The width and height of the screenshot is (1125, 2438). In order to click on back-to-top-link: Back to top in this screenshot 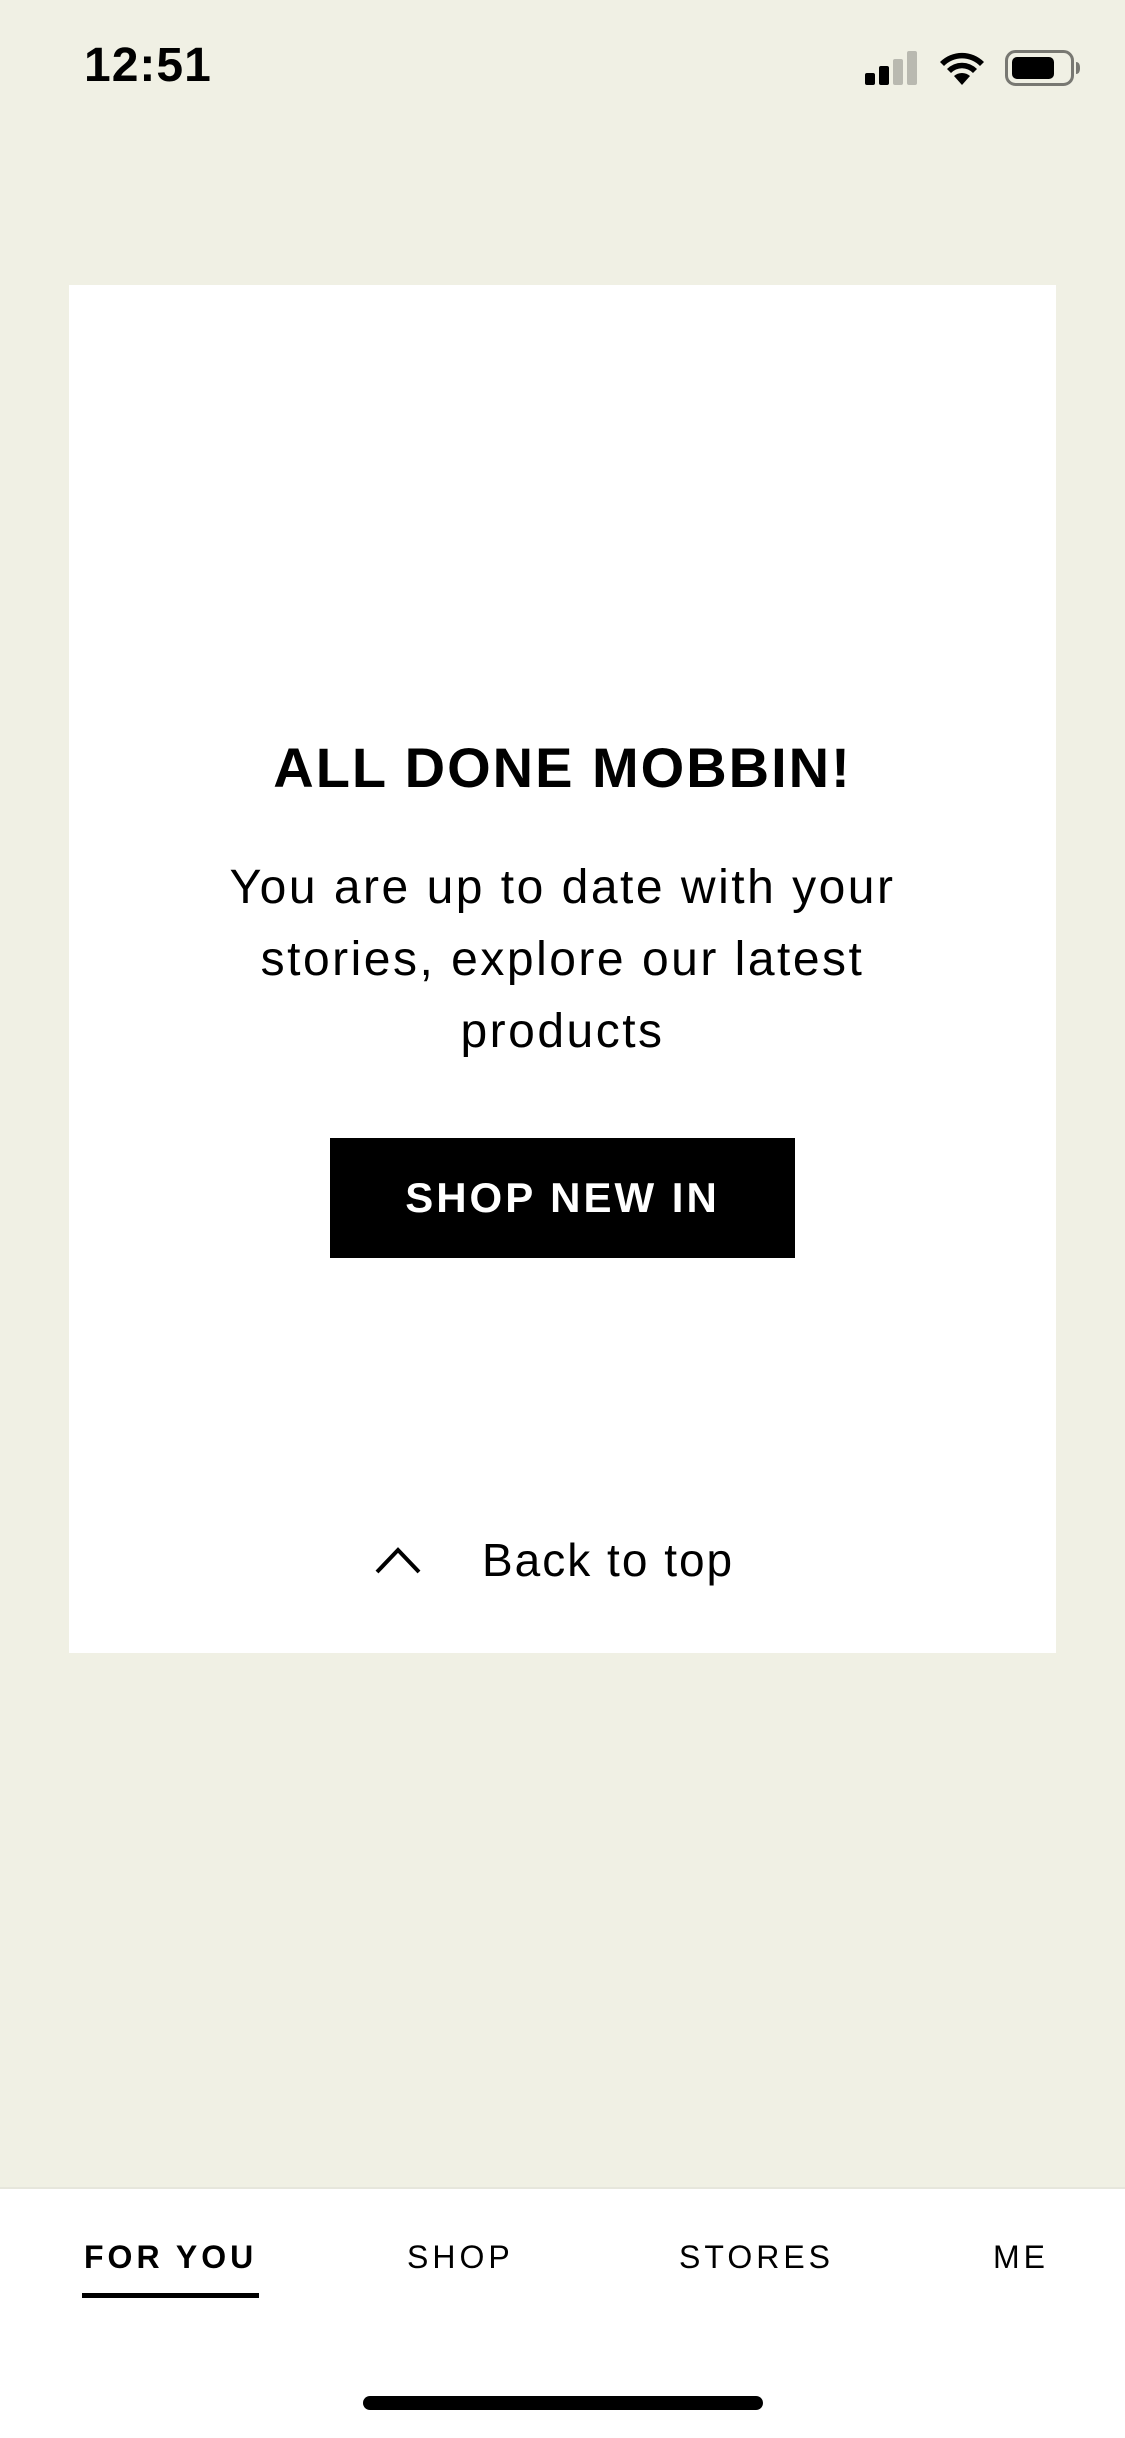, I will do `click(554, 1560)`.